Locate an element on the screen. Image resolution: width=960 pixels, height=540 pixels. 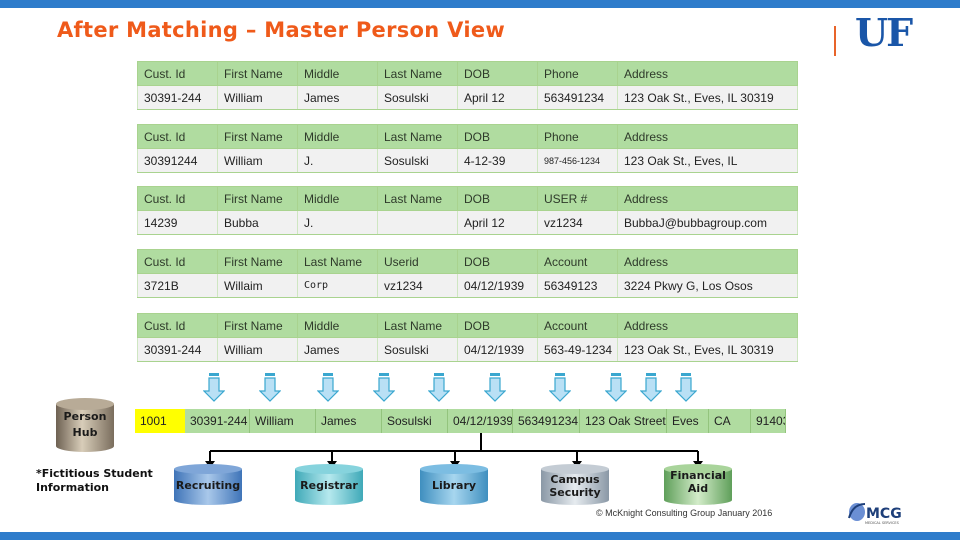
table-cell: Bubba is located at coordinates (257, 222).